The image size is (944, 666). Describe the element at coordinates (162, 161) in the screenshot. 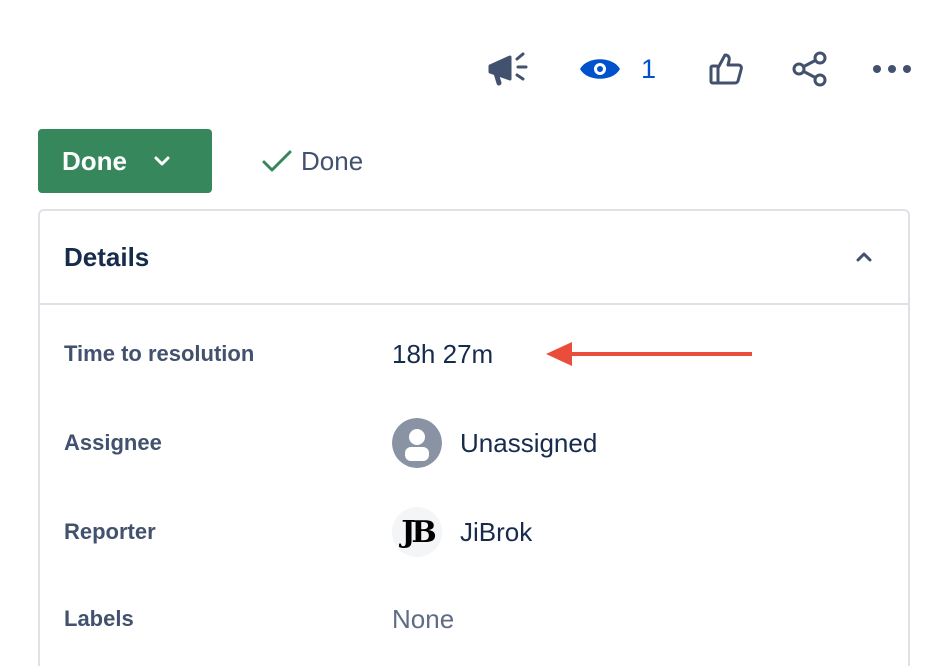

I see `chevron-down-icon` at that location.